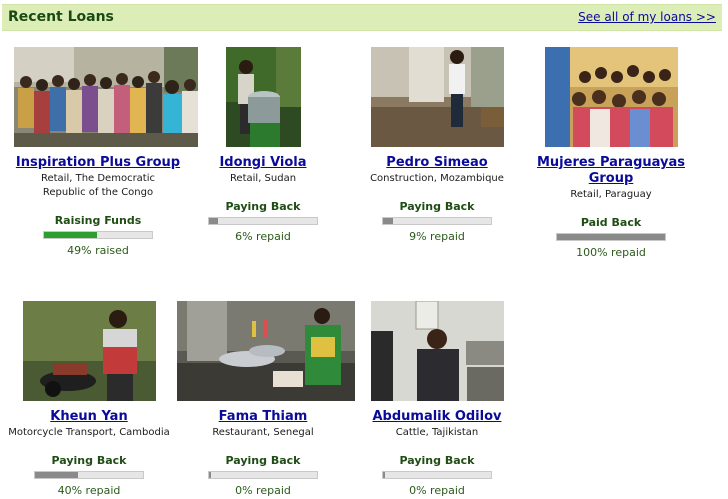 This screenshot has width=728, height=499. Describe the element at coordinates (263, 163) in the screenshot. I see `borrower-name-link: Idongi Viola` at that location.